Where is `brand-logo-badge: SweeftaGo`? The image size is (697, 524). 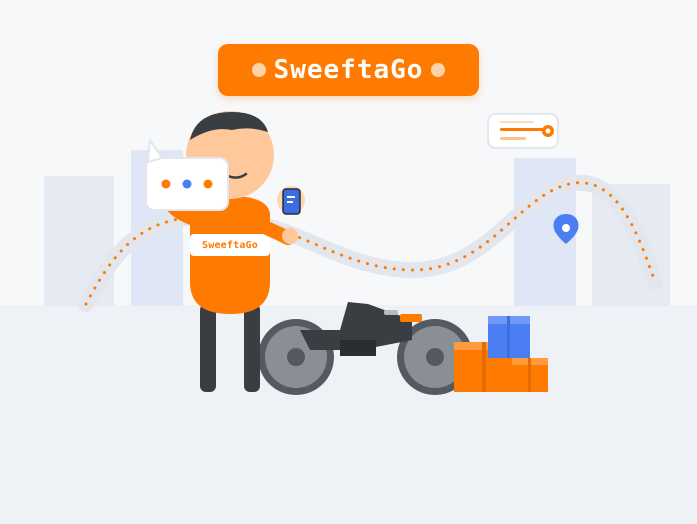
brand-logo-badge: SweeftaGo is located at coordinates (348, 70).